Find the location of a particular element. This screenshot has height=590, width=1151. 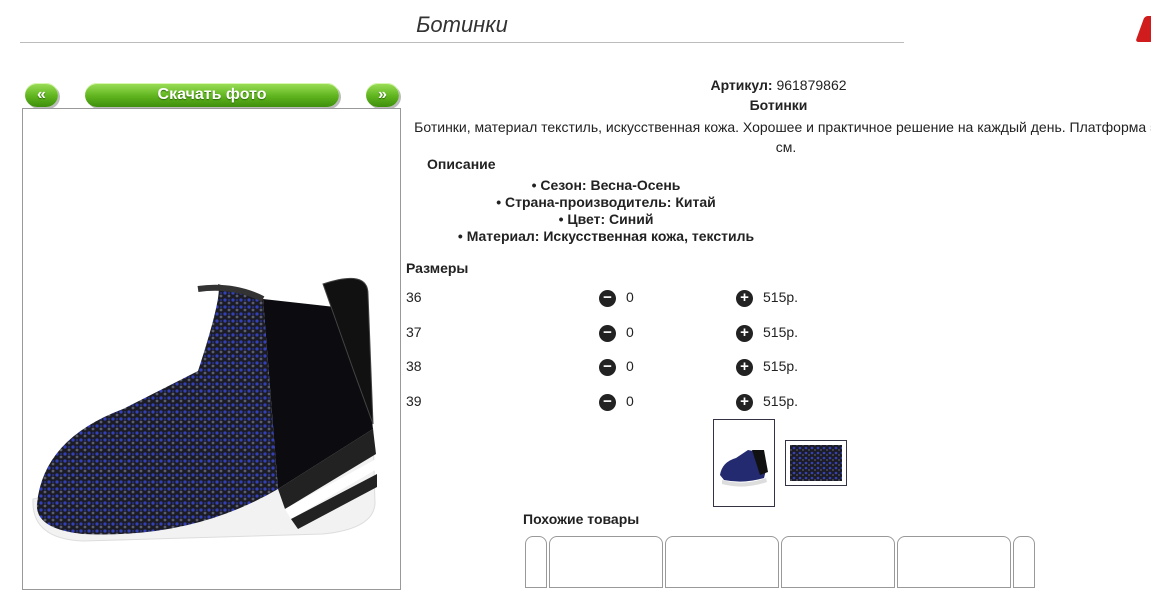

similar-scroll-left is located at coordinates (536, 562).